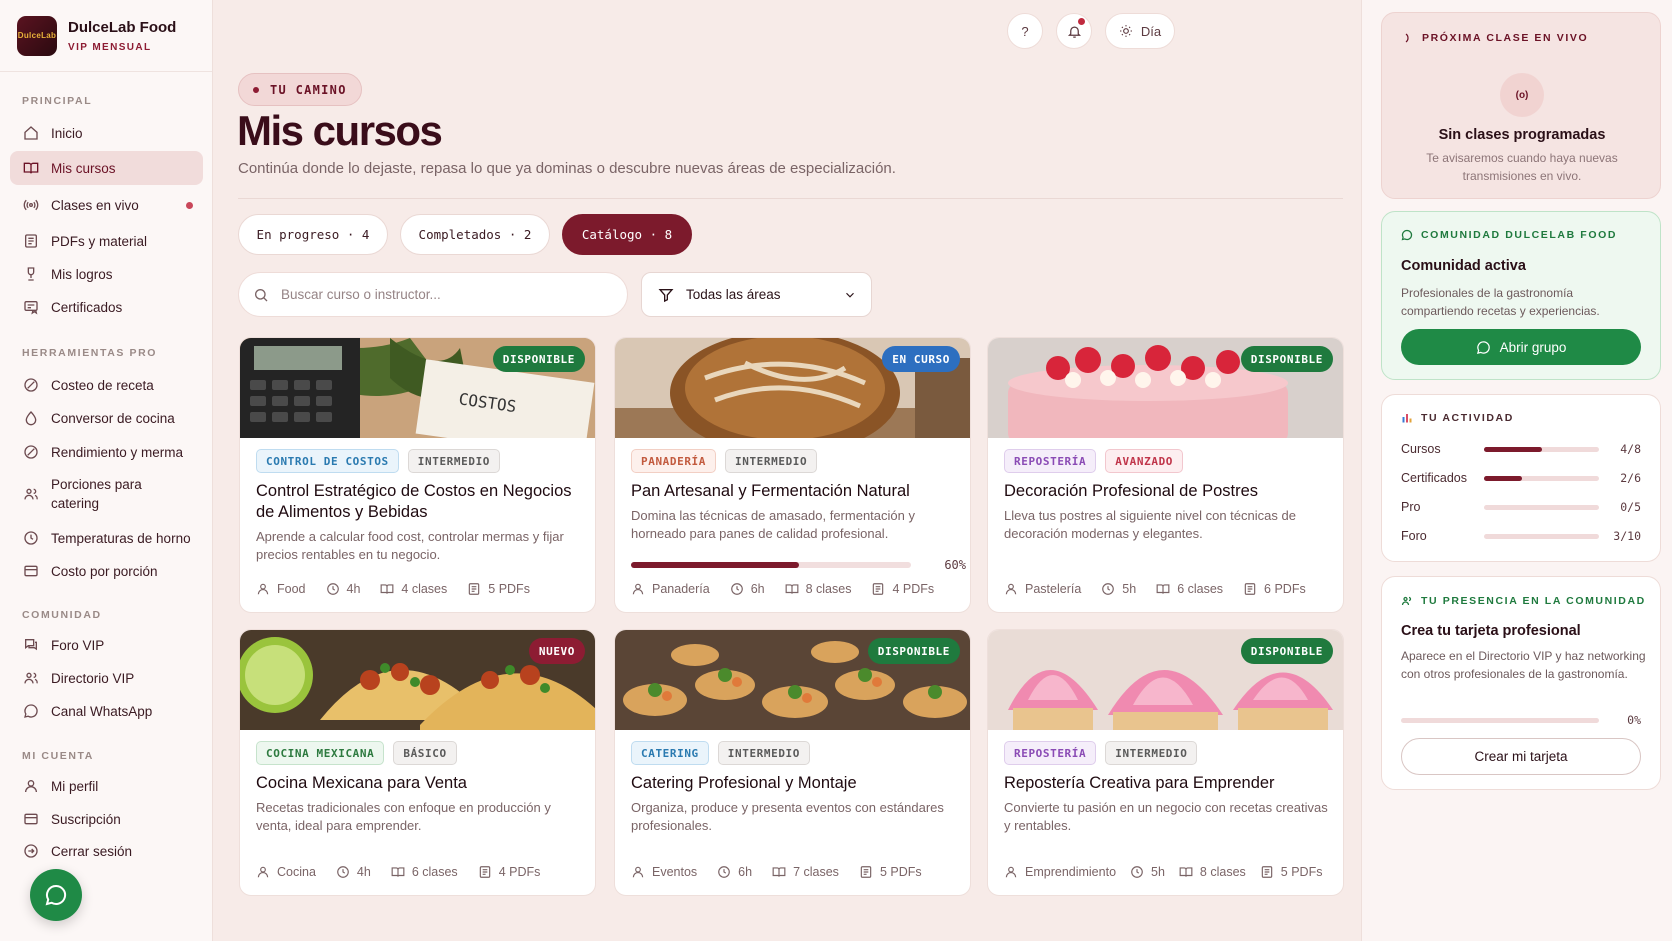 The image size is (1672, 941). I want to click on sidebar-item-certificados: Certificados, so click(106, 307).